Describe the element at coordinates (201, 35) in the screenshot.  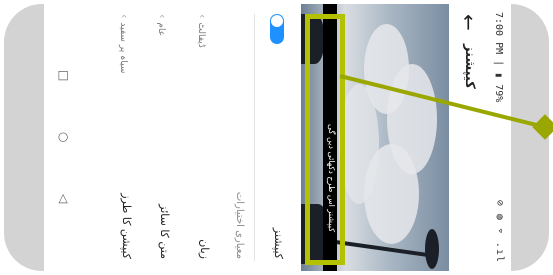
I see `language-value-text: ڈیفالٹ` at that location.